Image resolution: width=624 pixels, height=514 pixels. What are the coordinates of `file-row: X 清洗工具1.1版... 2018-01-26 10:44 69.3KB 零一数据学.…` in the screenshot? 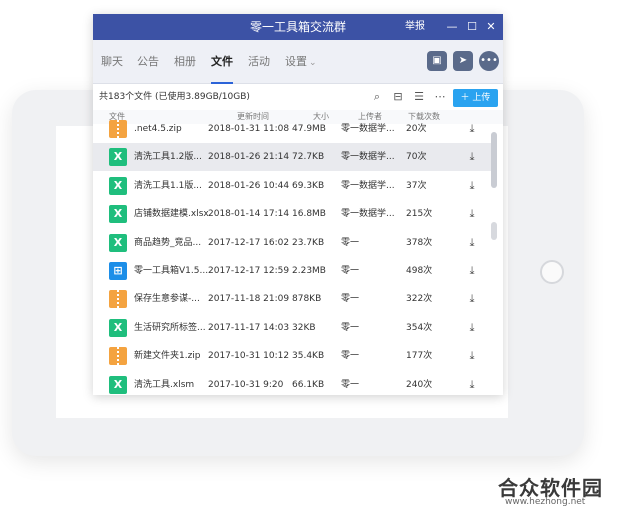 It's located at (292, 186).